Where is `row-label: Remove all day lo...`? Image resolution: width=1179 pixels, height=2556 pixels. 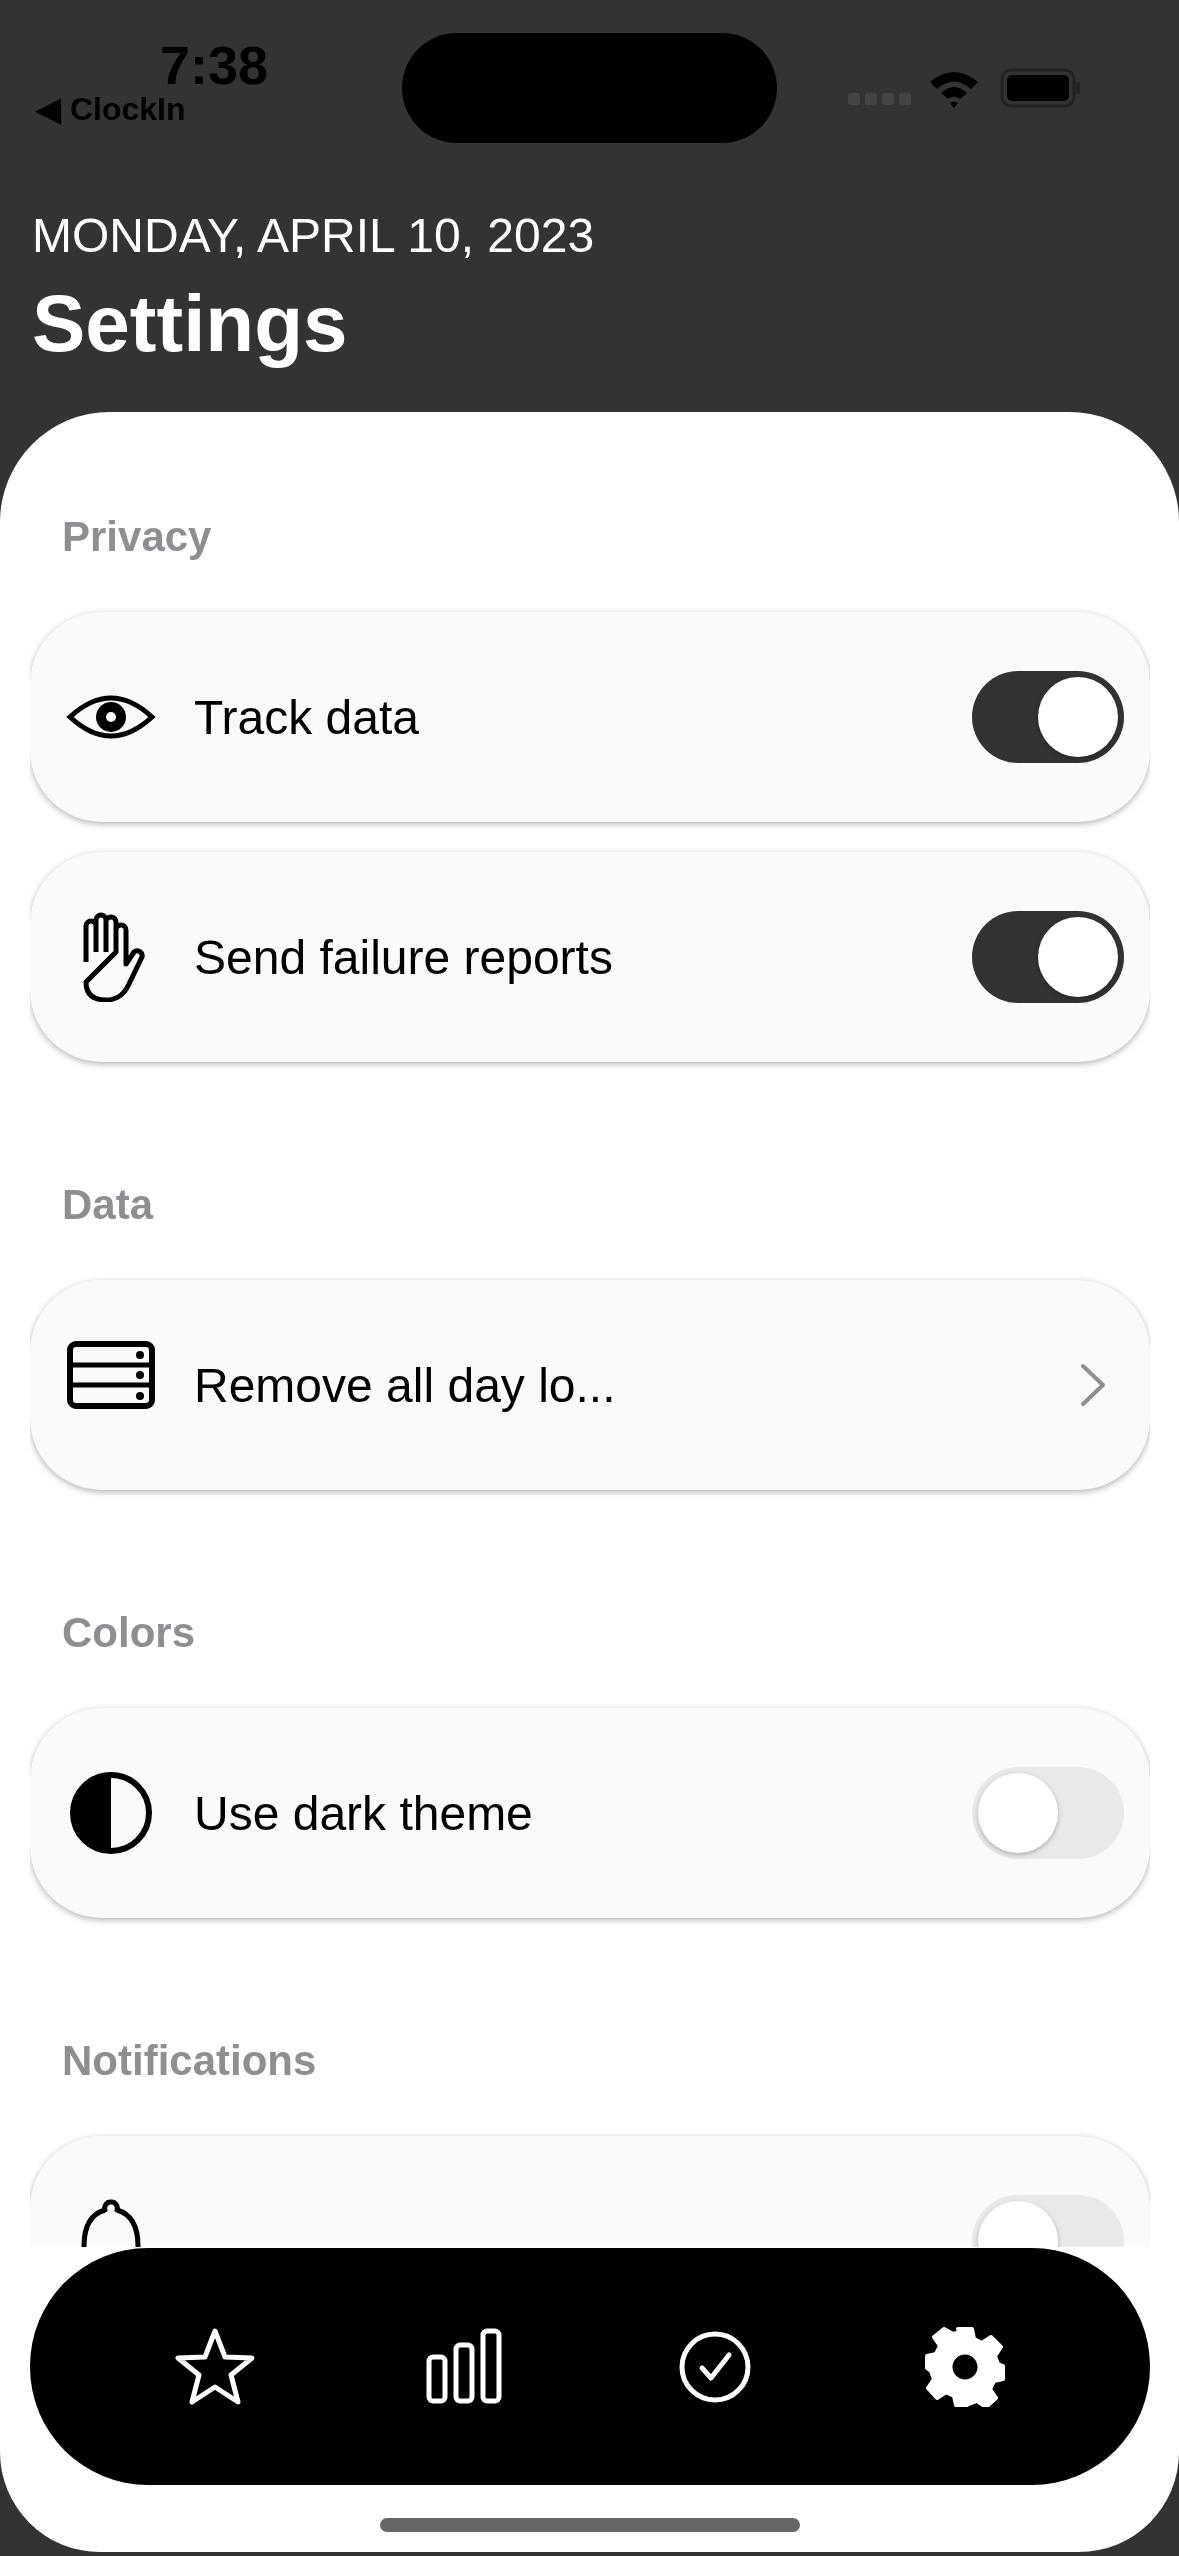
row-label: Remove all day lo... is located at coordinates (405, 1385).